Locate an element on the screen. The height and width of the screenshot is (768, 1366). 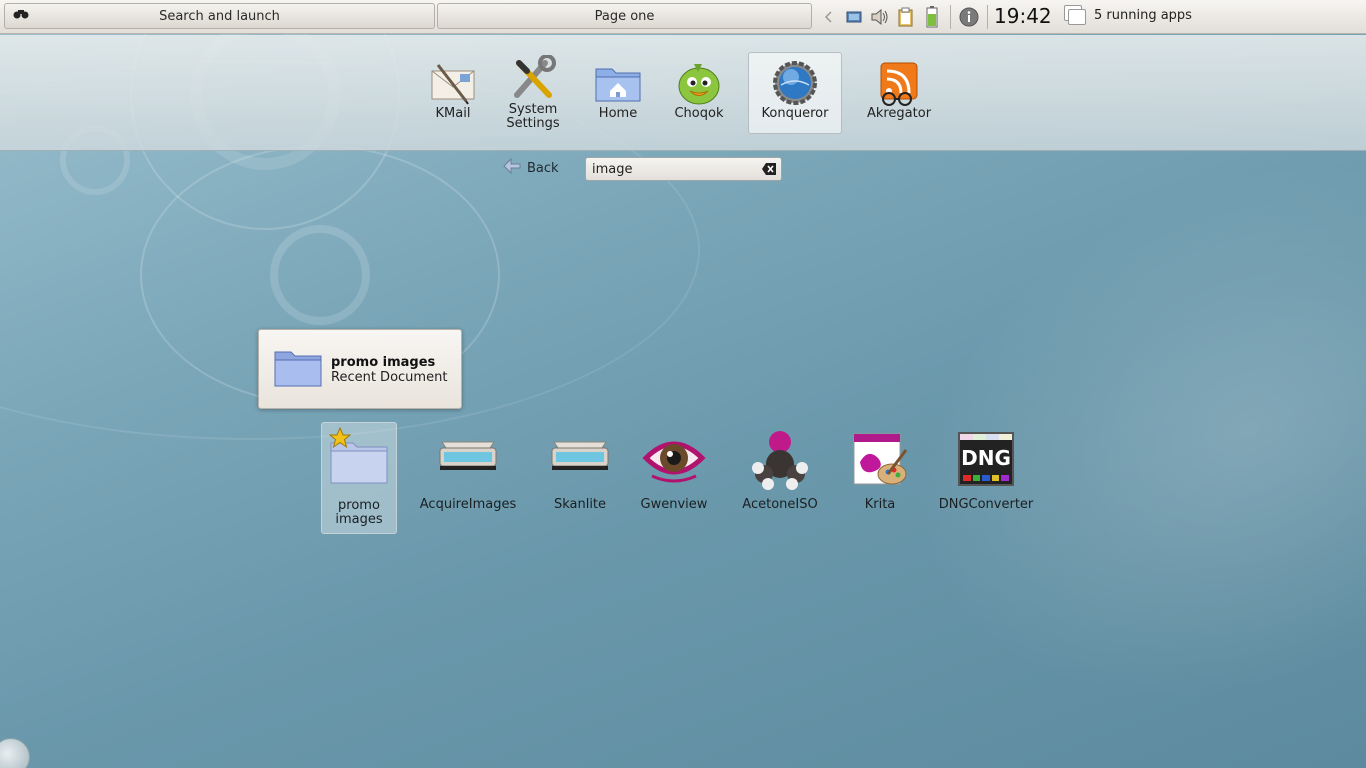
result-gwenview: Gwenview is located at coordinates (674, 478).